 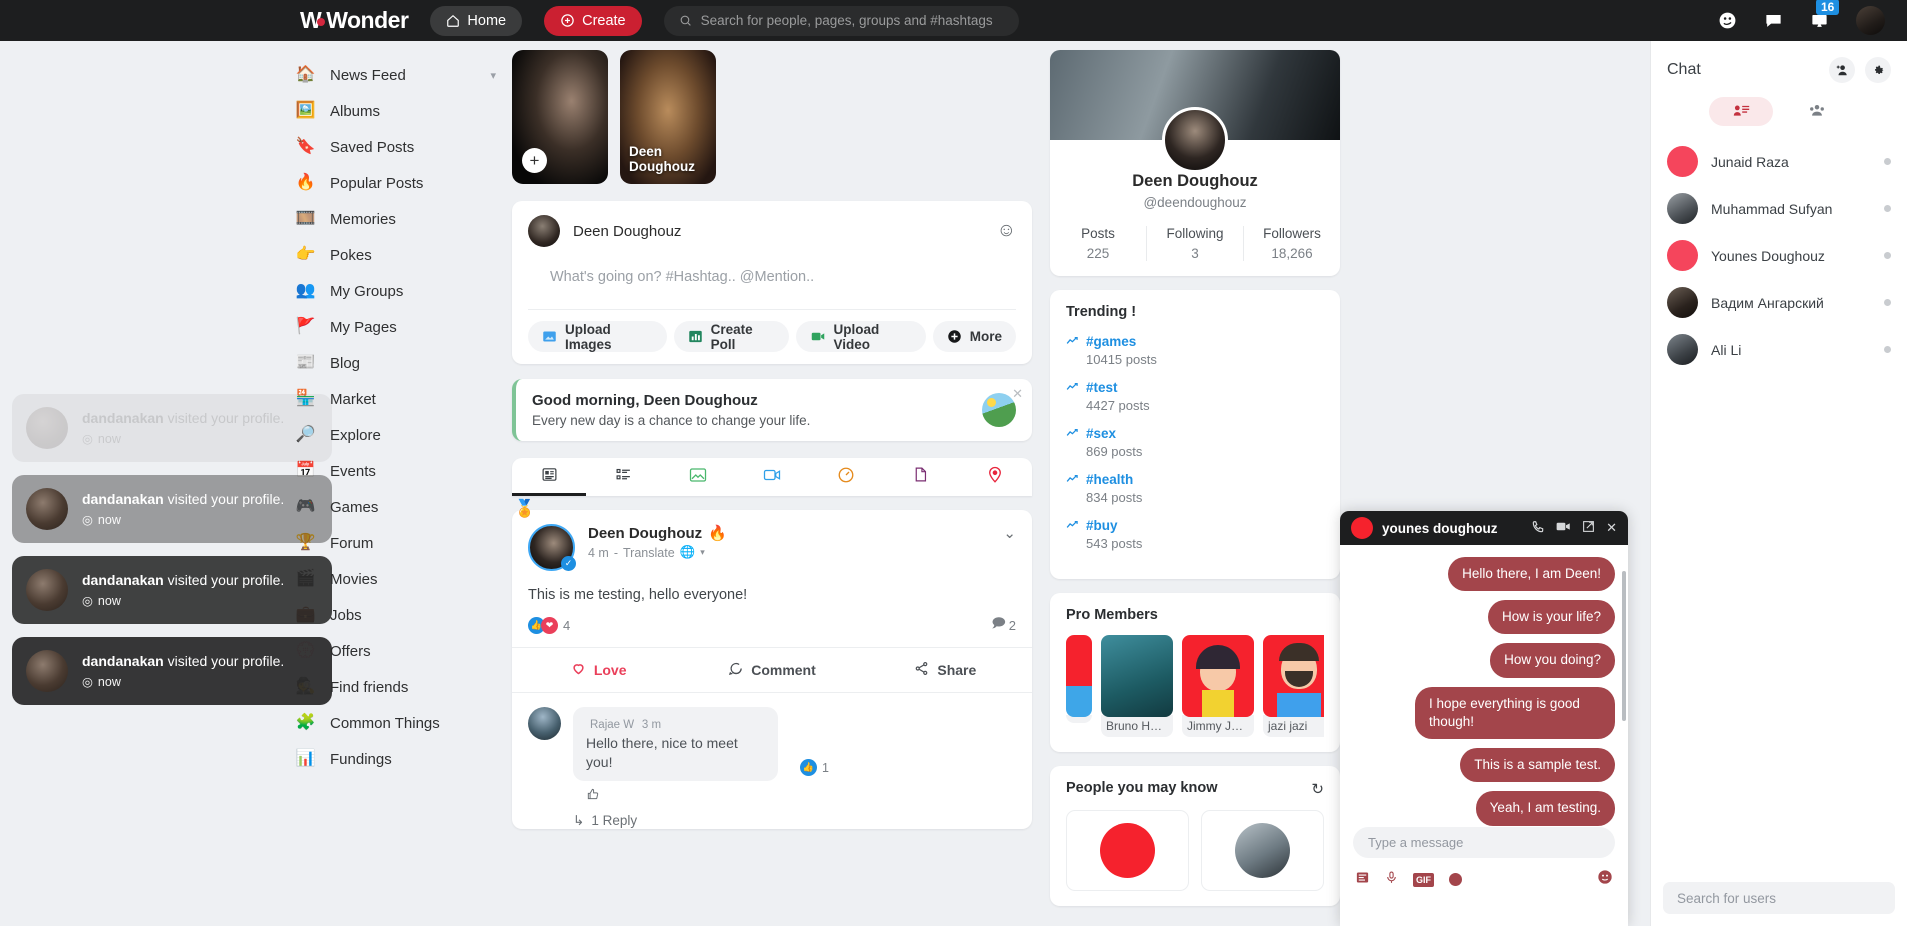 What do you see at coordinates (649, 553) in the screenshot?
I see `translate-link: Translate` at bounding box center [649, 553].